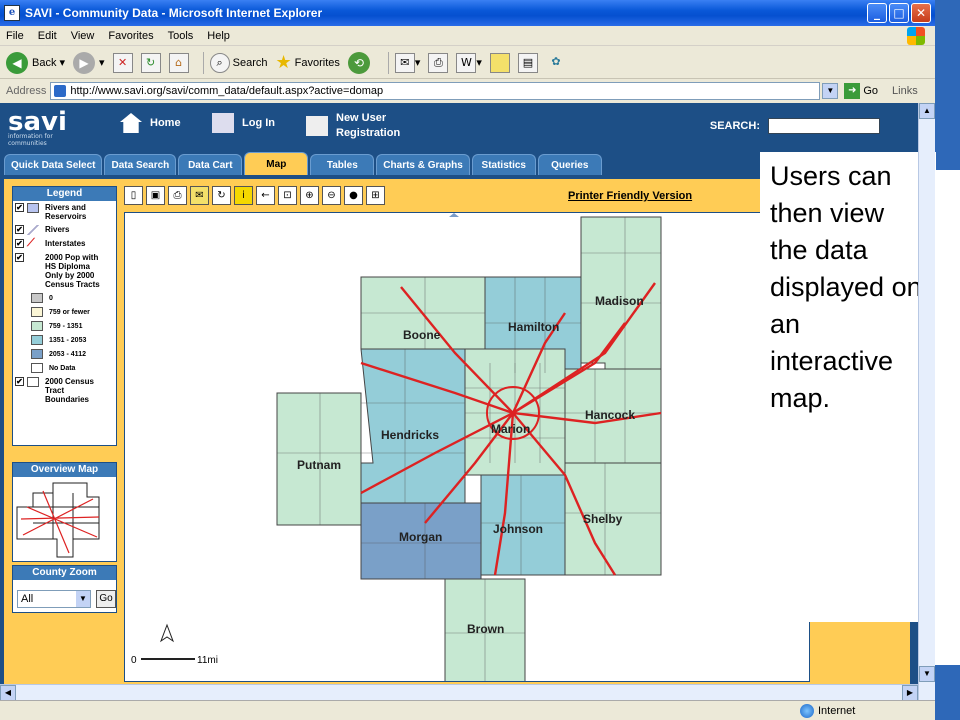 This screenshot has height=720, width=960. Describe the element at coordinates (140, 164) in the screenshot. I see `tab-data-search: Data Search` at that location.